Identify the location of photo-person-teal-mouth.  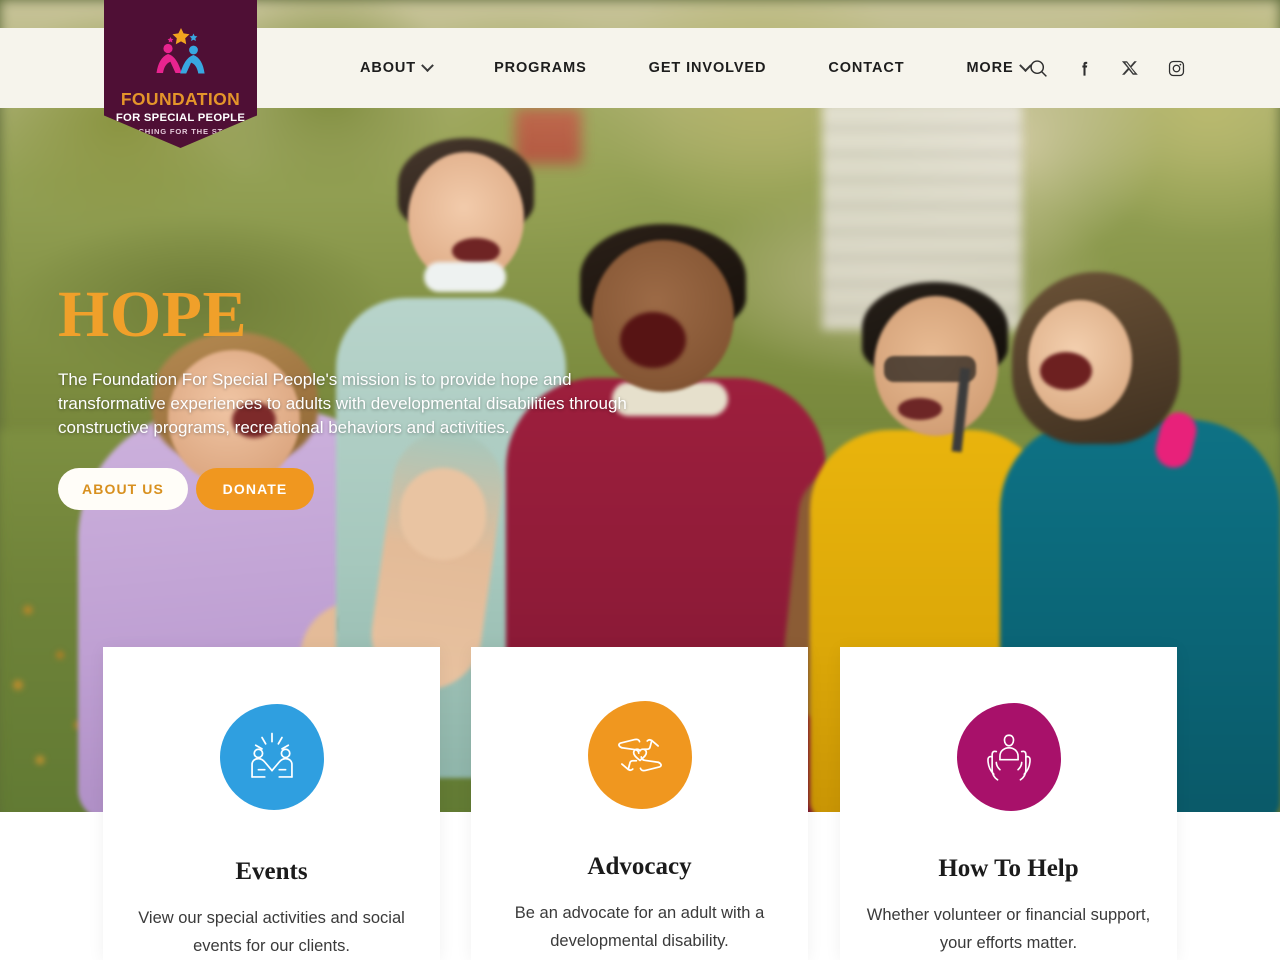
(1066, 371).